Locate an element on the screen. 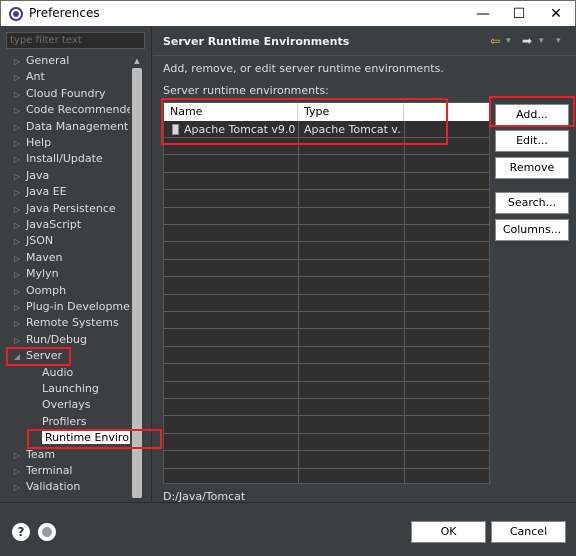 The height and width of the screenshot is (556, 576). tree-item: Overlays is located at coordinates (45, 405).